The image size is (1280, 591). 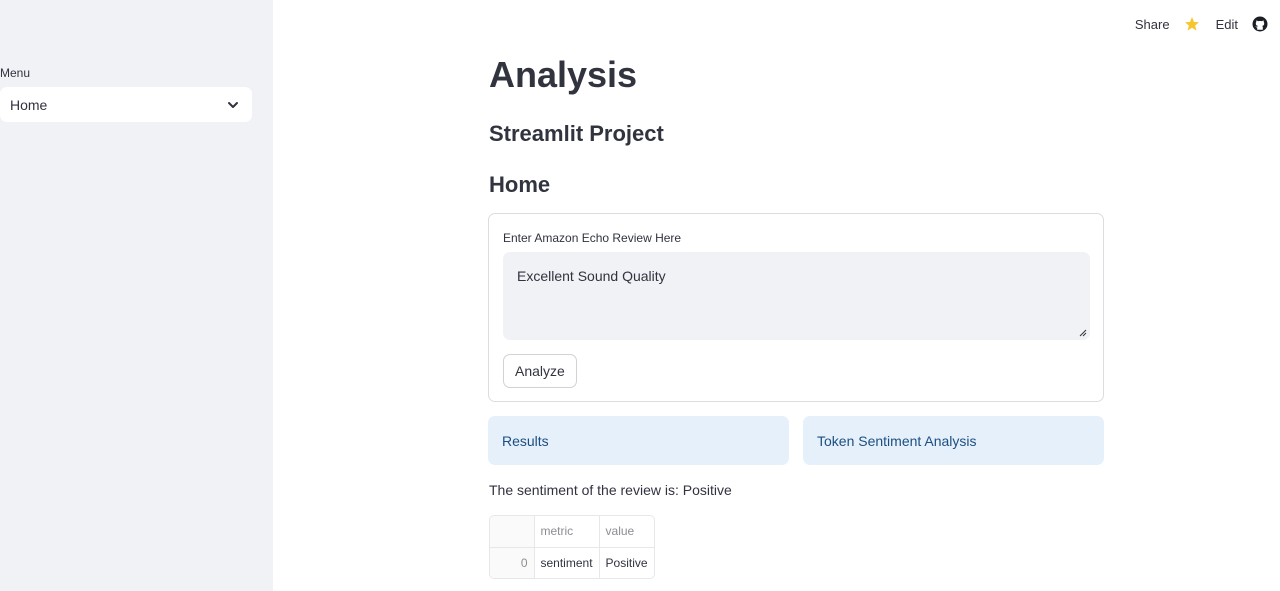 What do you see at coordinates (610, 490) in the screenshot?
I see `sentiment-result-text: The sentiment of the review is: Positive` at bounding box center [610, 490].